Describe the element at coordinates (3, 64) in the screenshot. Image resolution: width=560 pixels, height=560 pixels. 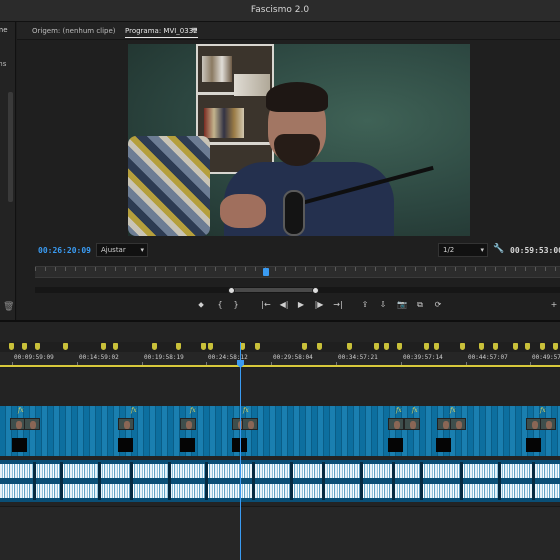
I see `project-panel-label: ens` at that location.